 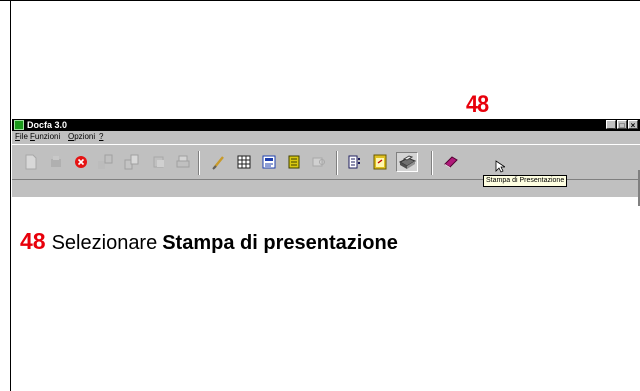 I want to click on list-button, so click(x=294, y=162).